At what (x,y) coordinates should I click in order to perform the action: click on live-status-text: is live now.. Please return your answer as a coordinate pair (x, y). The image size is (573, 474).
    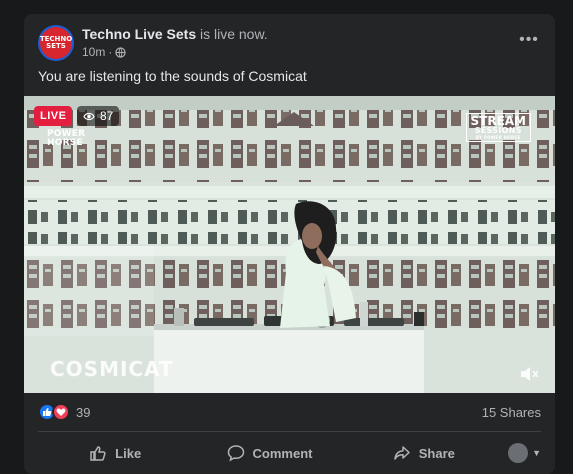
    Looking at the image, I should click on (232, 34).